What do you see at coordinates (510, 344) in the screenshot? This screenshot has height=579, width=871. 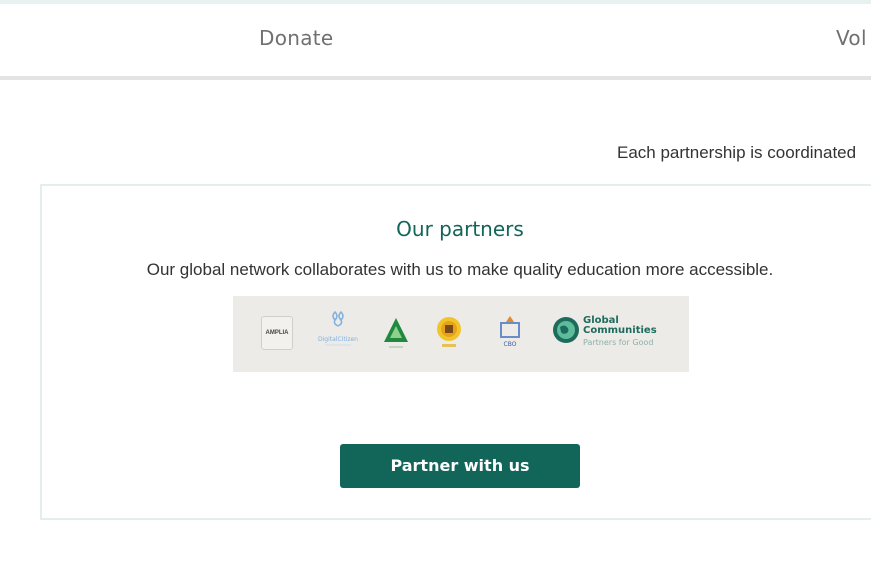 I see `cbo-wordmark: CBO` at bounding box center [510, 344].